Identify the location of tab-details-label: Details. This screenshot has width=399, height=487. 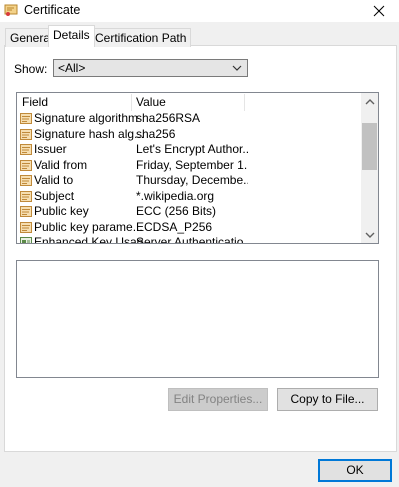
(71, 35).